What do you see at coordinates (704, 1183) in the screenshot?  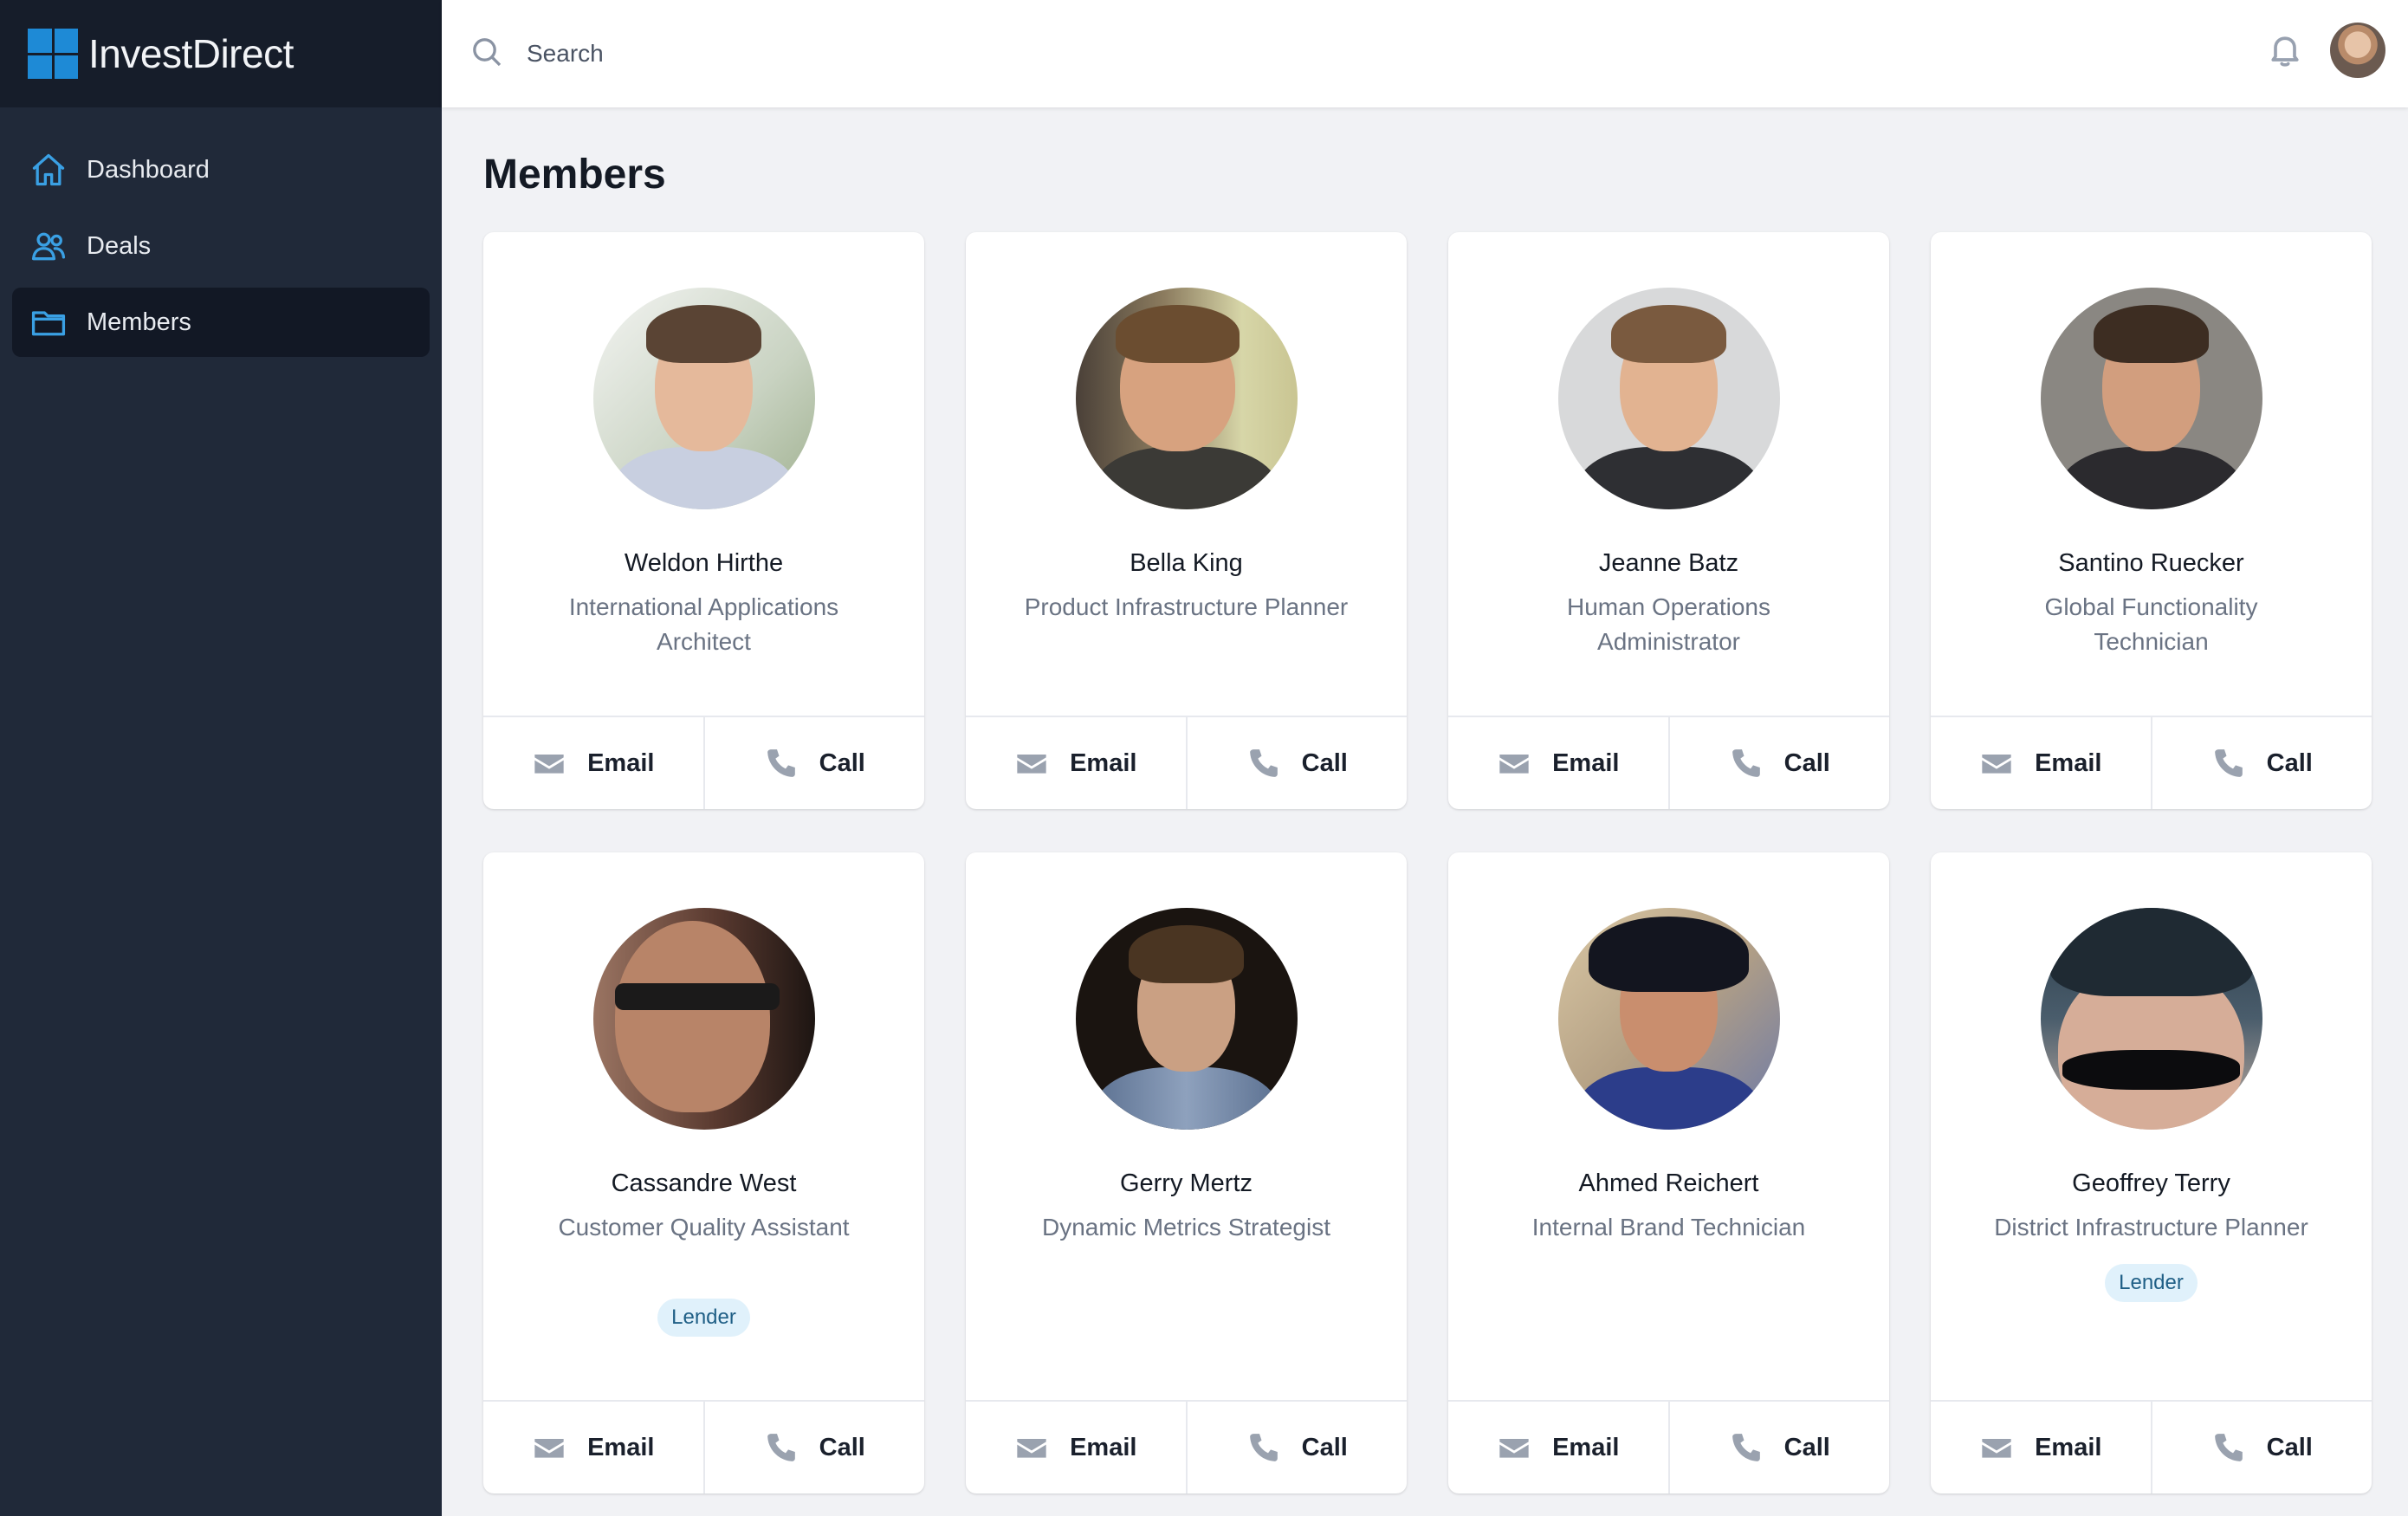 I see `member-name: Cassandre West` at bounding box center [704, 1183].